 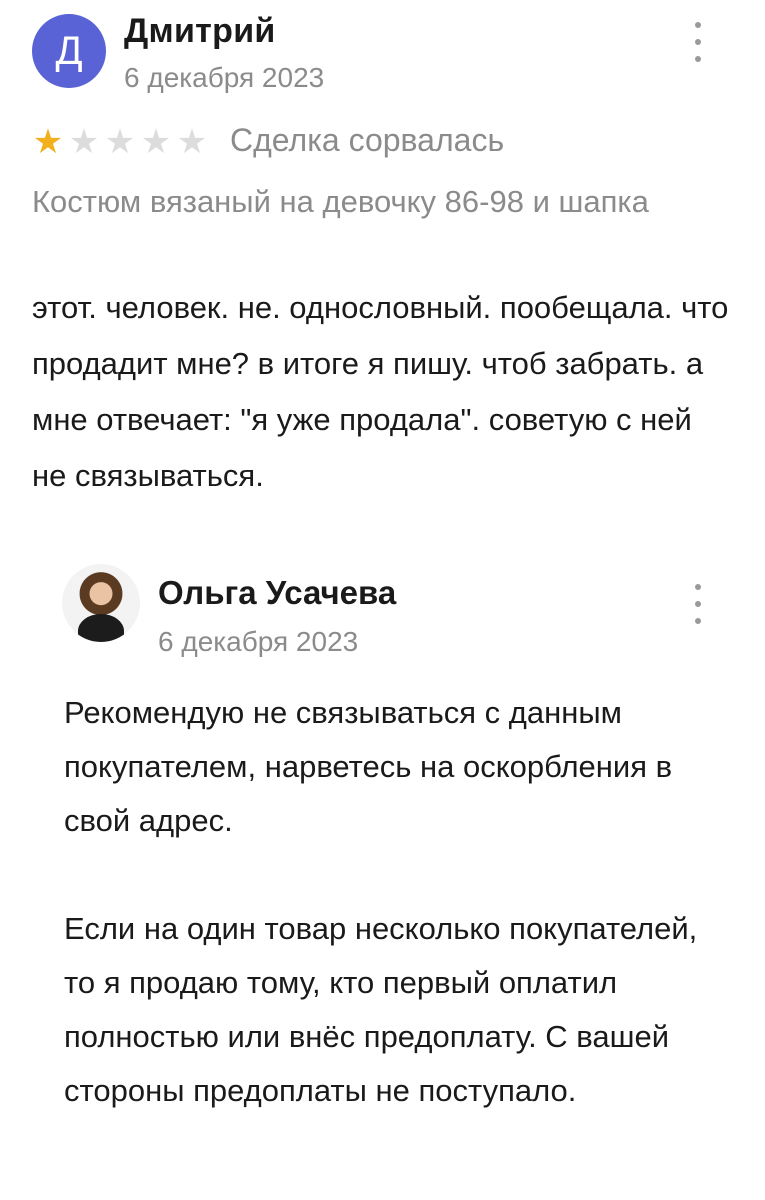 I want to click on author-avatar: Д, so click(x=69, y=51).